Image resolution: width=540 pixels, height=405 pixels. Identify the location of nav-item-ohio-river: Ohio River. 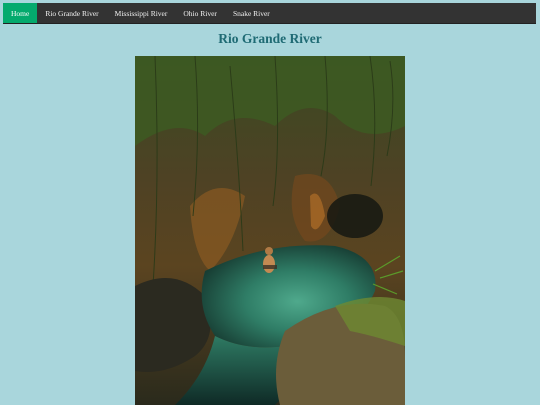
(200, 13).